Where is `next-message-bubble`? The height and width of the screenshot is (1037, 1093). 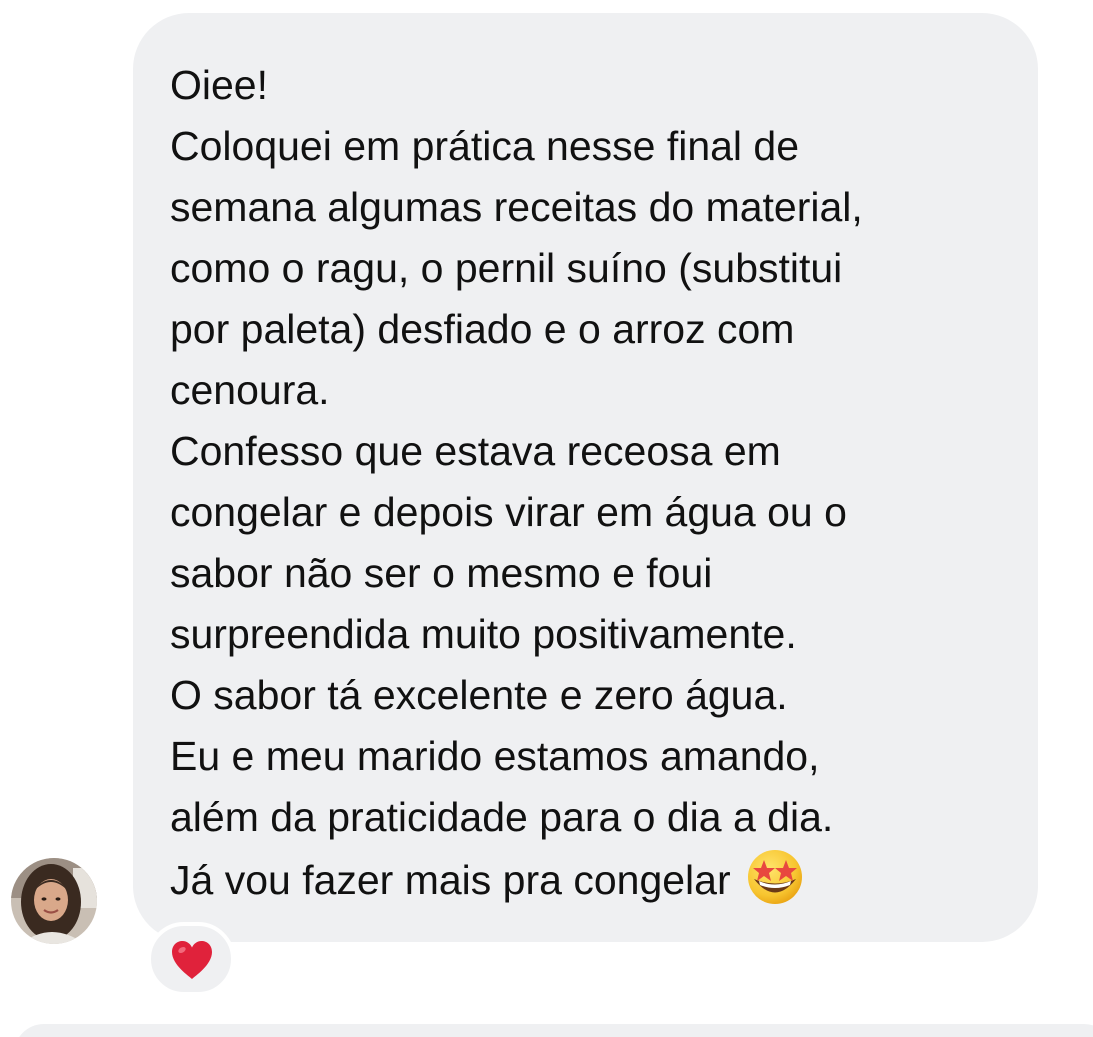
next-message-bubble is located at coordinates (553, 1030).